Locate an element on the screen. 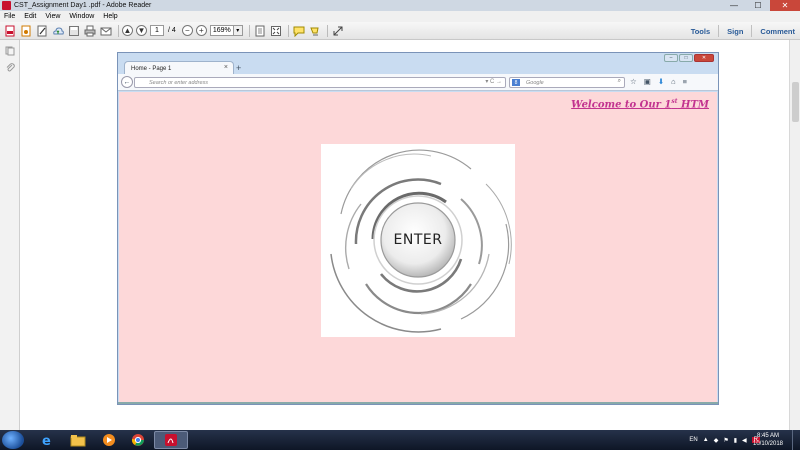  fit-page-icon is located at coordinates (276, 31).